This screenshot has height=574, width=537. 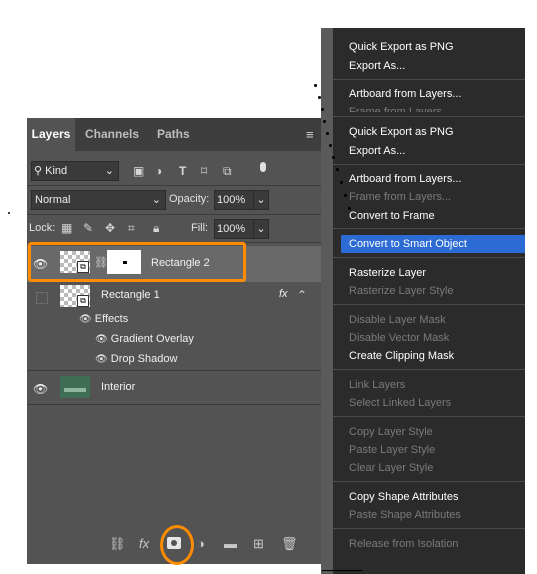 What do you see at coordinates (158, 171) in the screenshot?
I see `filter-adjustment-icon: ◑` at bounding box center [158, 171].